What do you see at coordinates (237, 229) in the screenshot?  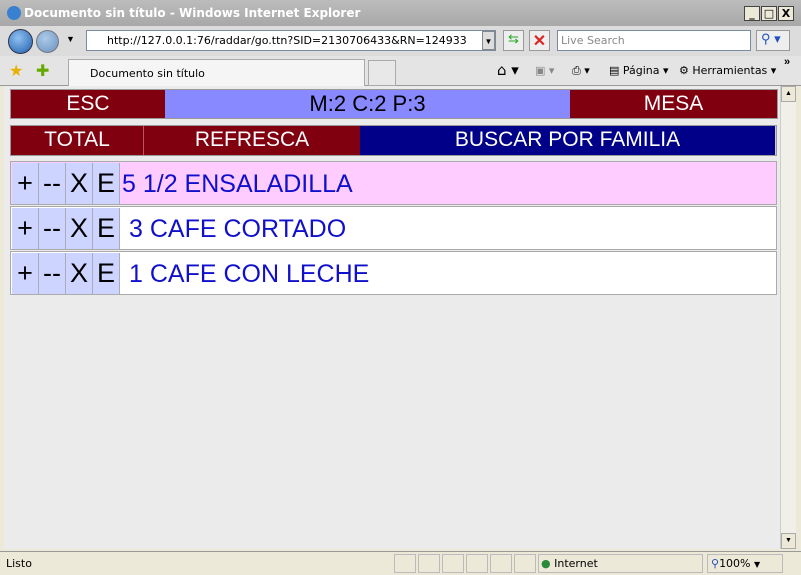 I see `item-text: 3 CAFE CORTADO` at bounding box center [237, 229].